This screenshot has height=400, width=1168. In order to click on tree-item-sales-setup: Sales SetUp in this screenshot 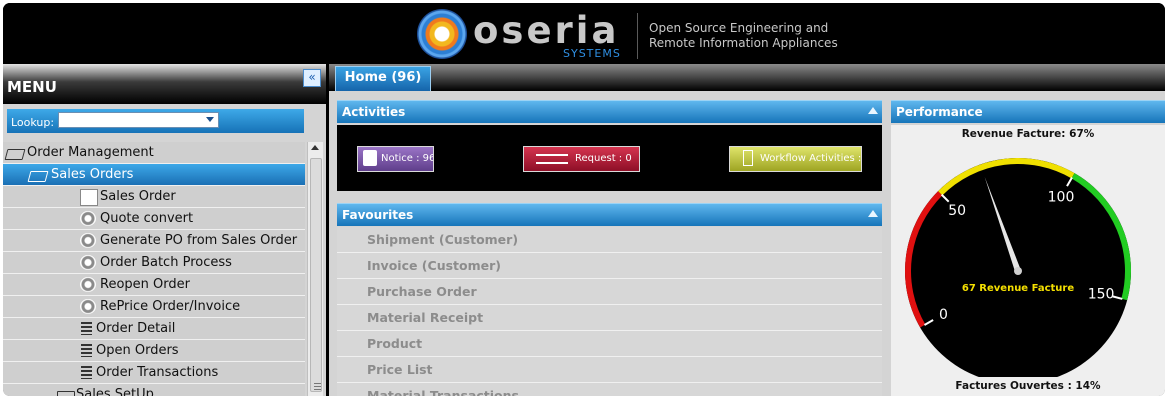, I will do `click(154, 390)`.